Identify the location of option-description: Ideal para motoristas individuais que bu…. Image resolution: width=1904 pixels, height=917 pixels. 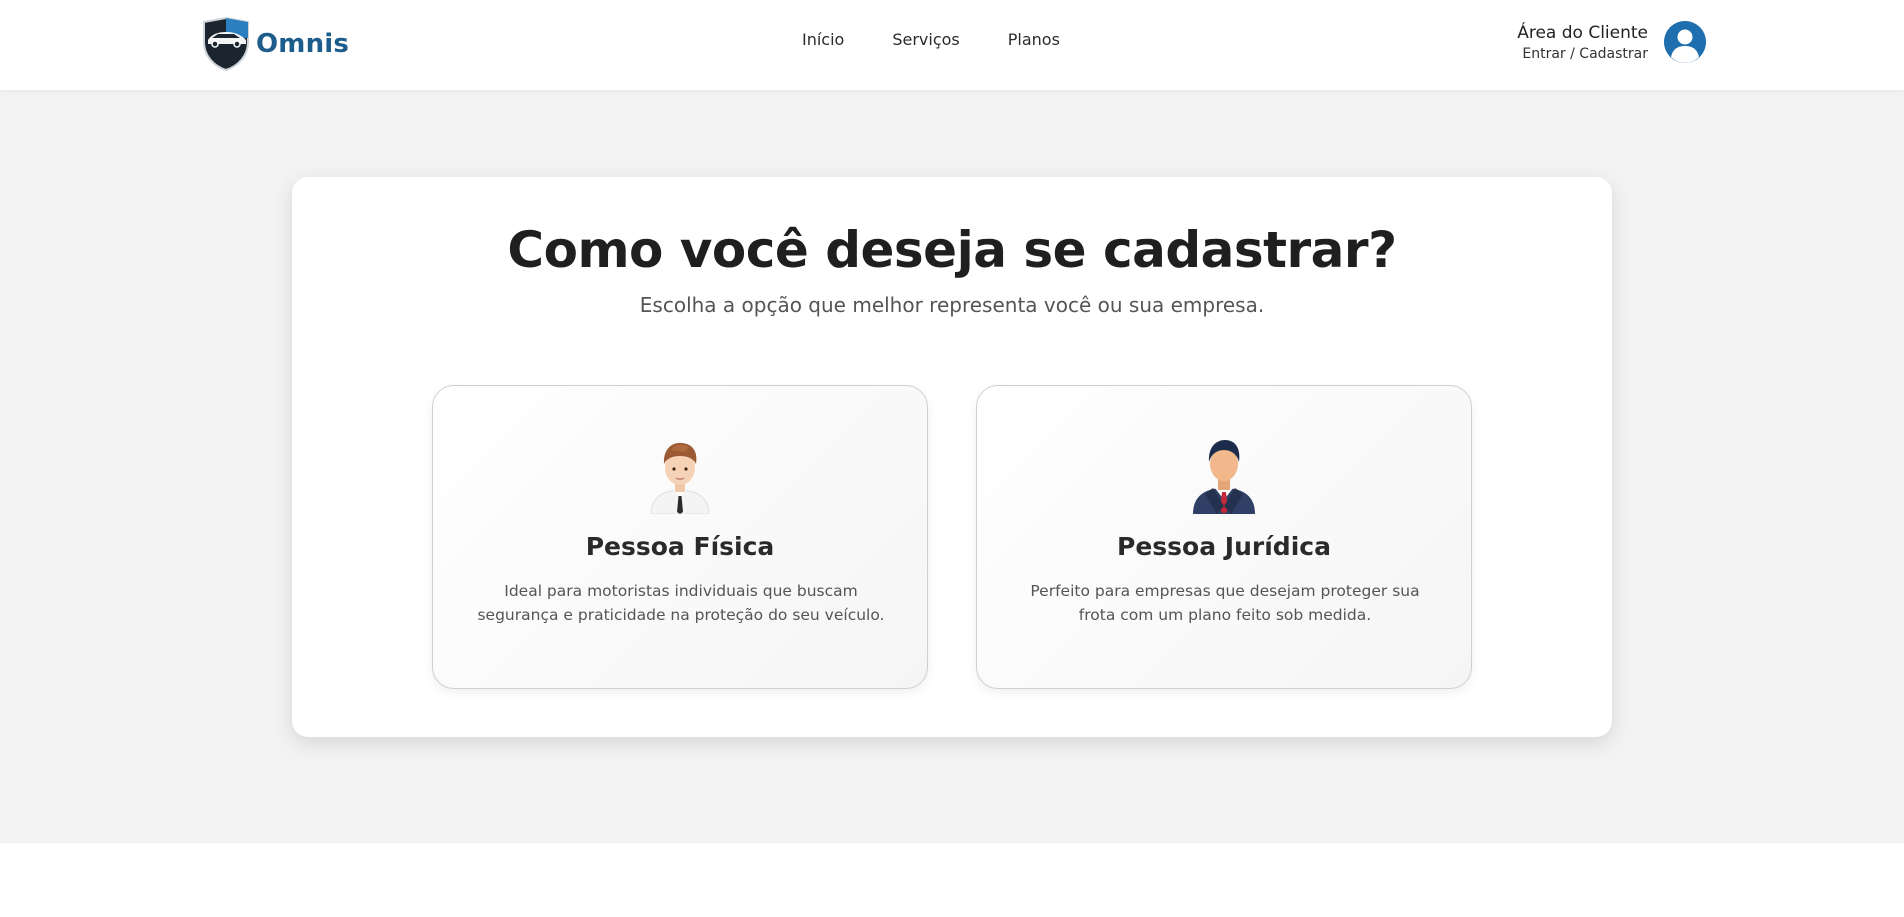
(681, 603).